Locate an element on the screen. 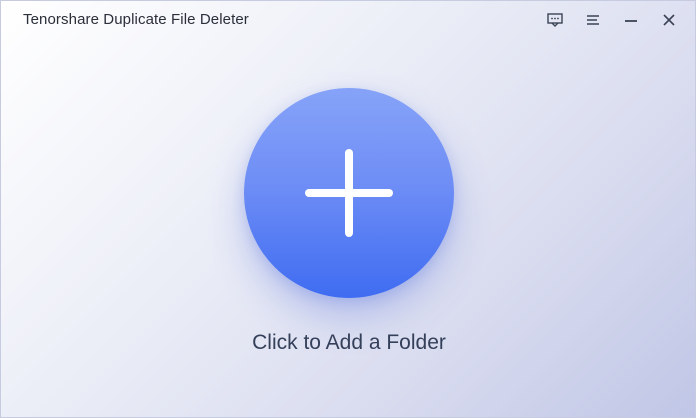 The width and height of the screenshot is (696, 418). minimize-icon is located at coordinates (631, 20).